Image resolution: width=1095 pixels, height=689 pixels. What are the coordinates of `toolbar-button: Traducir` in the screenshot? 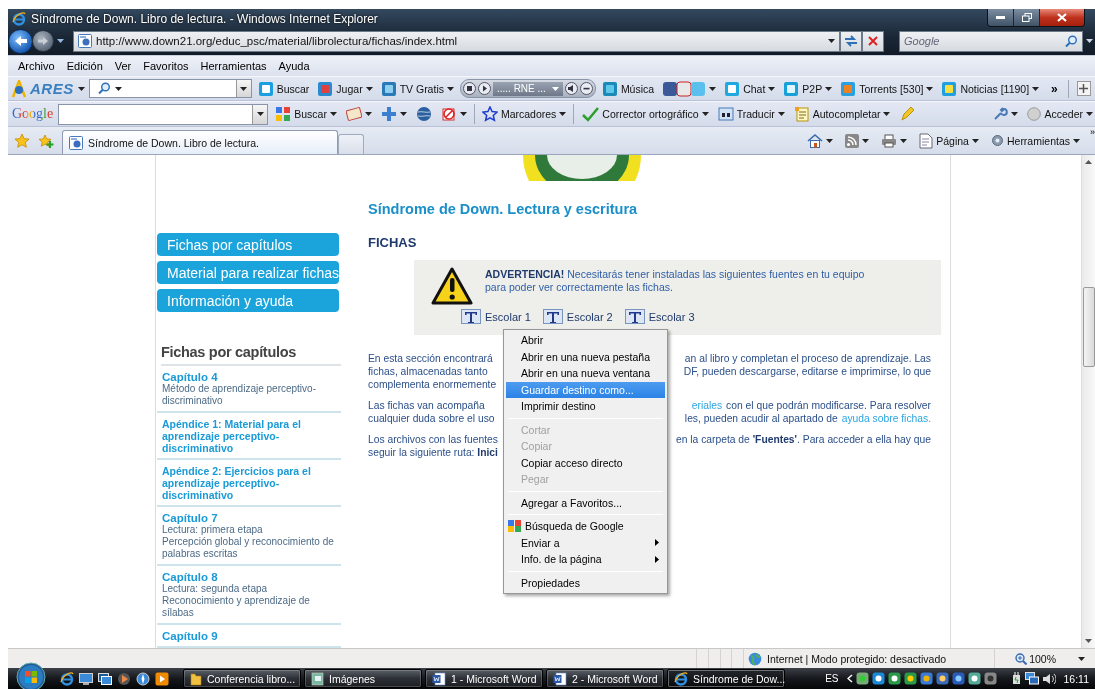 It's located at (751, 114).